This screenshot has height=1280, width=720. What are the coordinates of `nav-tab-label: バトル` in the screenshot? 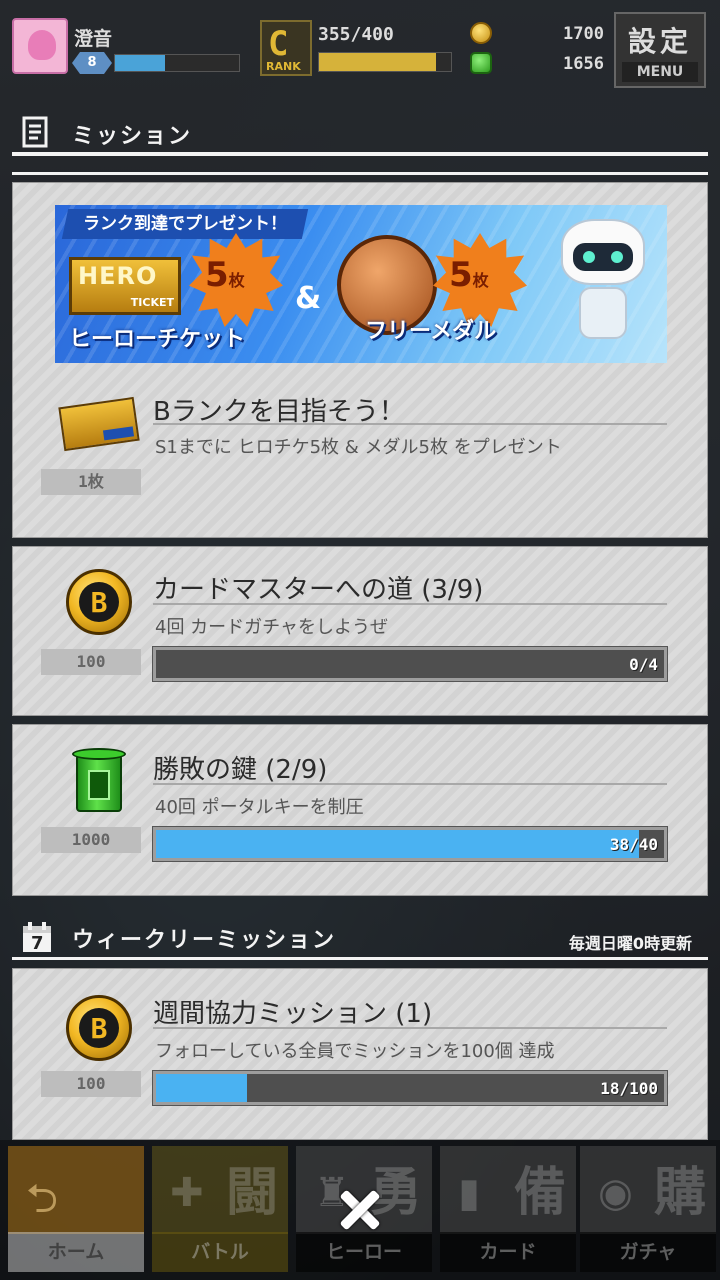 It's located at (220, 1252).